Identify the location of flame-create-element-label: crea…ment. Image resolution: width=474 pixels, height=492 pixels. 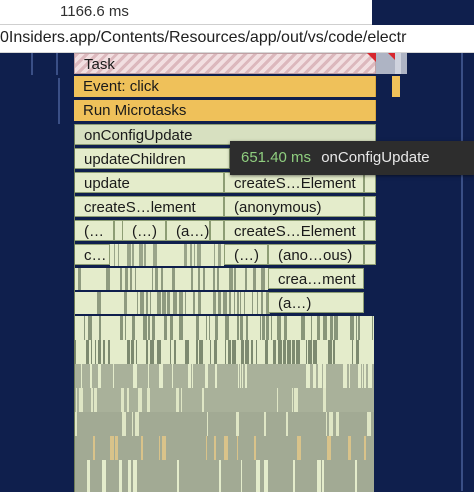
(317, 279).